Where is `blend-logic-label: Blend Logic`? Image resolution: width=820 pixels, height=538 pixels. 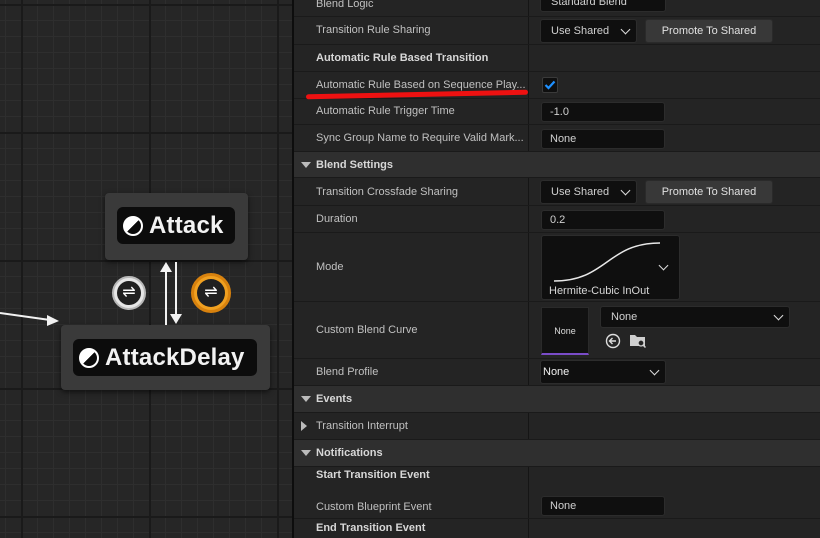 blend-logic-label: Blend Logic is located at coordinates (345, 5).